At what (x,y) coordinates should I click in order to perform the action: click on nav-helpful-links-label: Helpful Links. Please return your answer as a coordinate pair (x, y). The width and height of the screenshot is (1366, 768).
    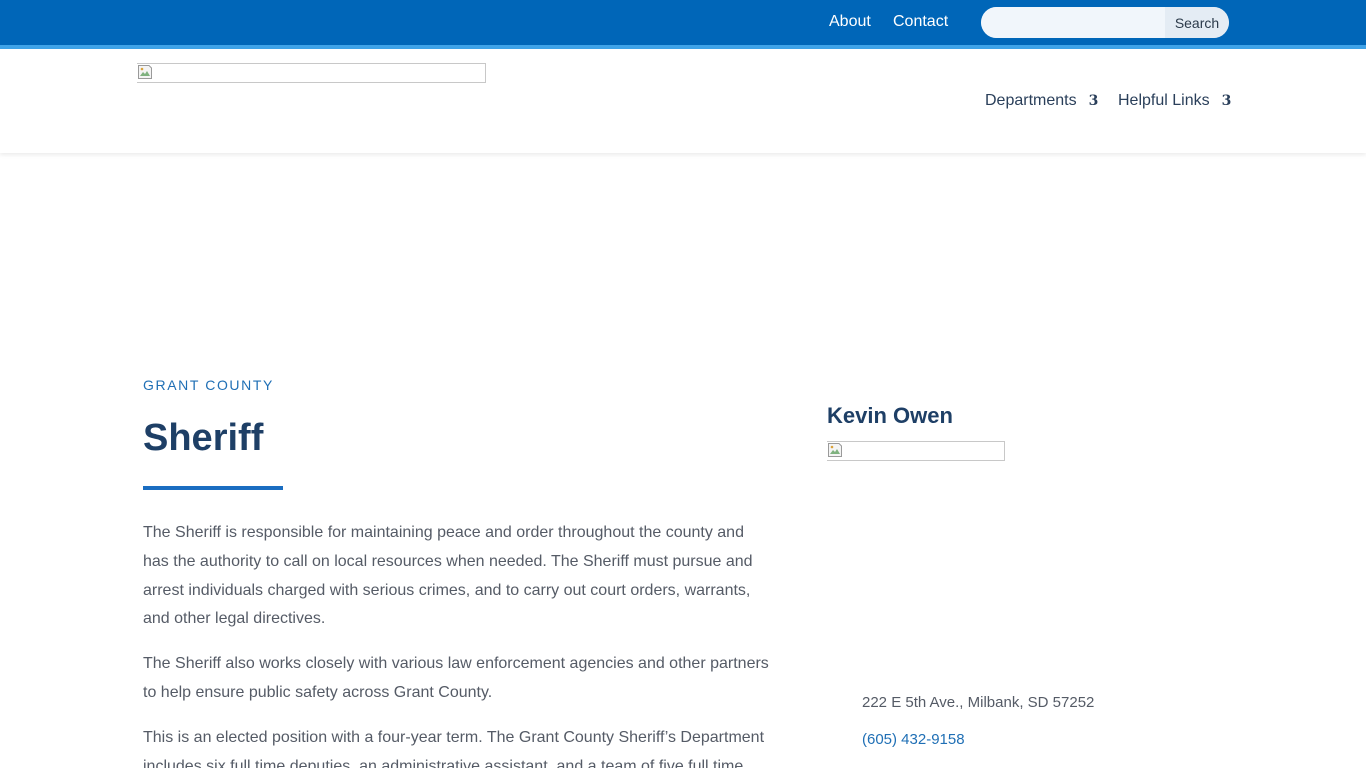
    Looking at the image, I should click on (1164, 100).